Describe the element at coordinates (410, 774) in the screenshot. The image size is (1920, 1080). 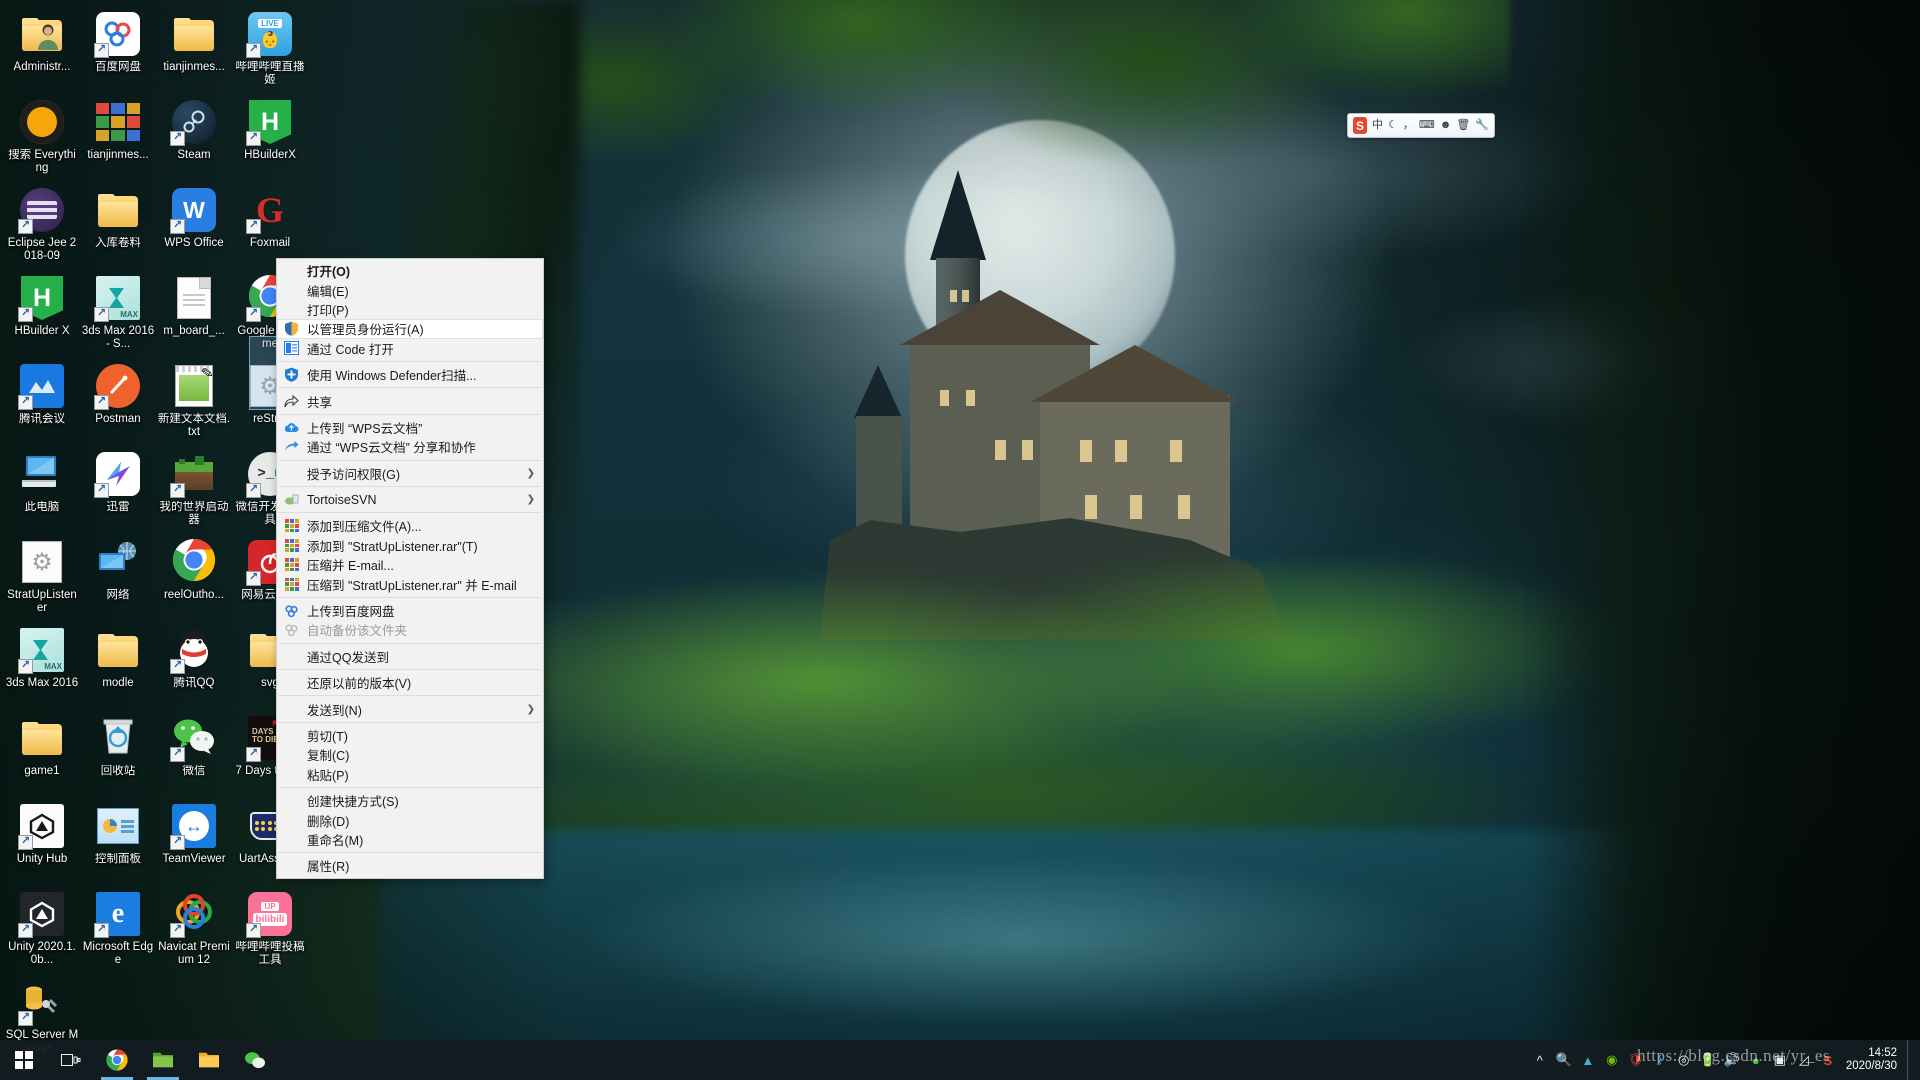
I see `context-menu-item: 粘贴(P)` at that location.